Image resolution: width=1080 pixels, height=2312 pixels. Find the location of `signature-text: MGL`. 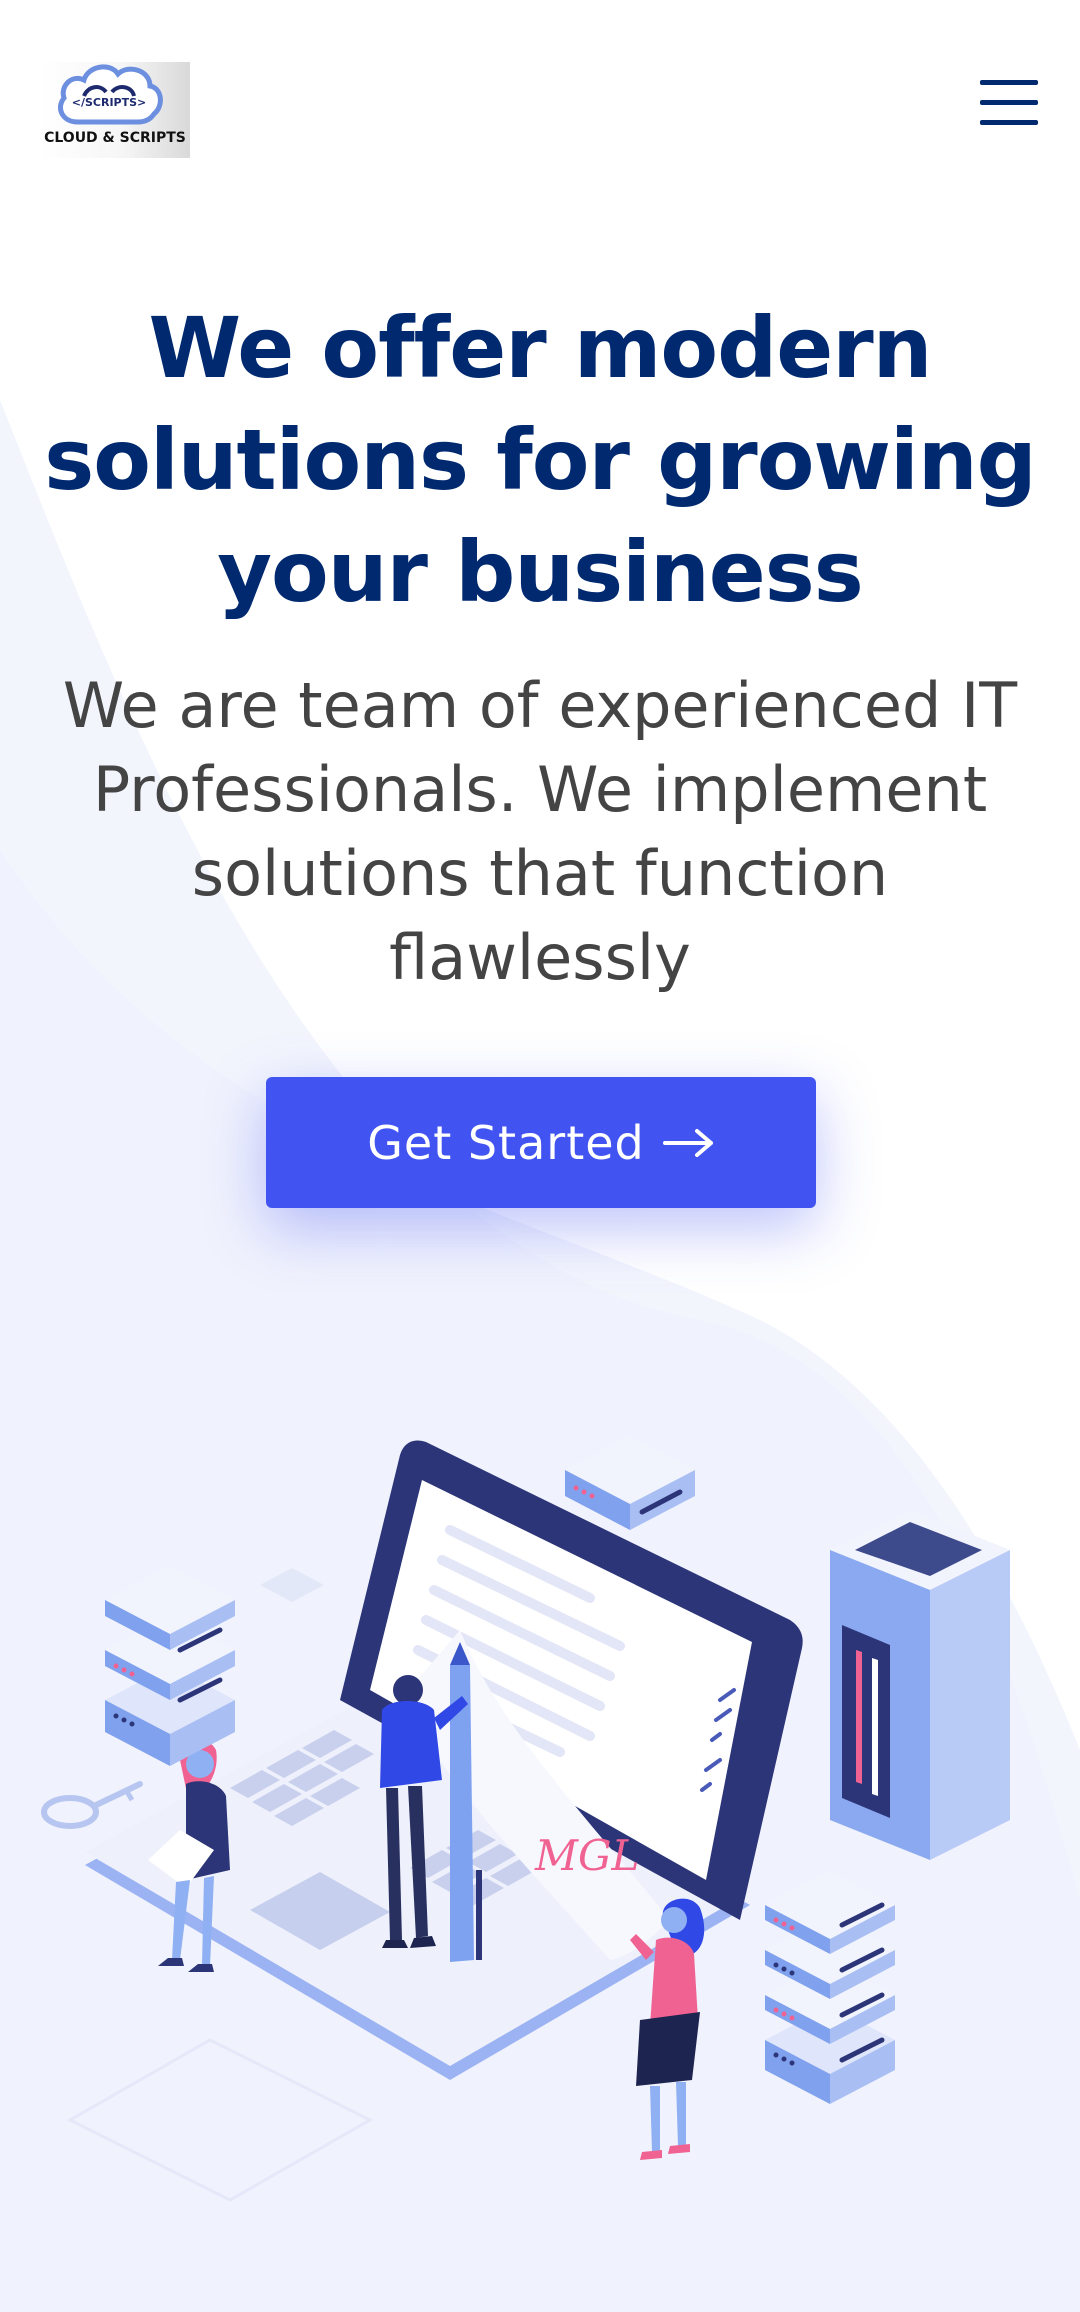

signature-text: MGL is located at coordinates (586, 1855).